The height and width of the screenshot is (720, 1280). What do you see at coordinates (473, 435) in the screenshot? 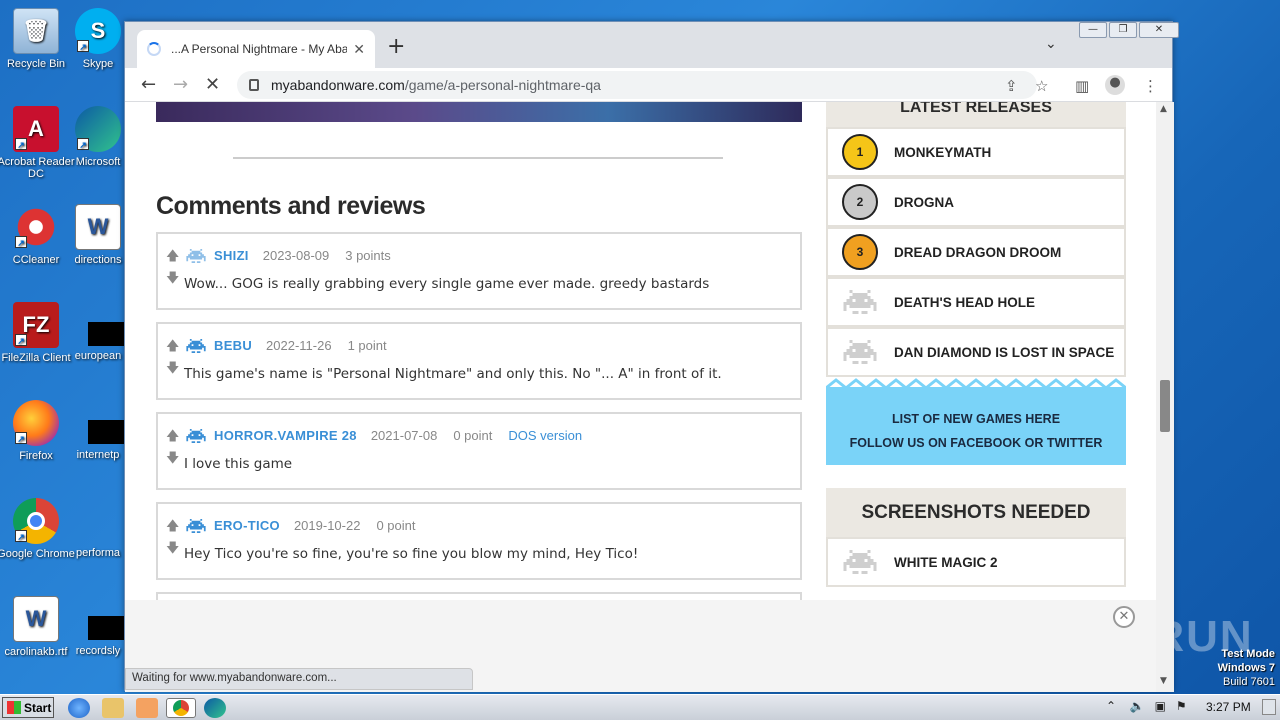
I see `comment-points: 0 point` at bounding box center [473, 435].